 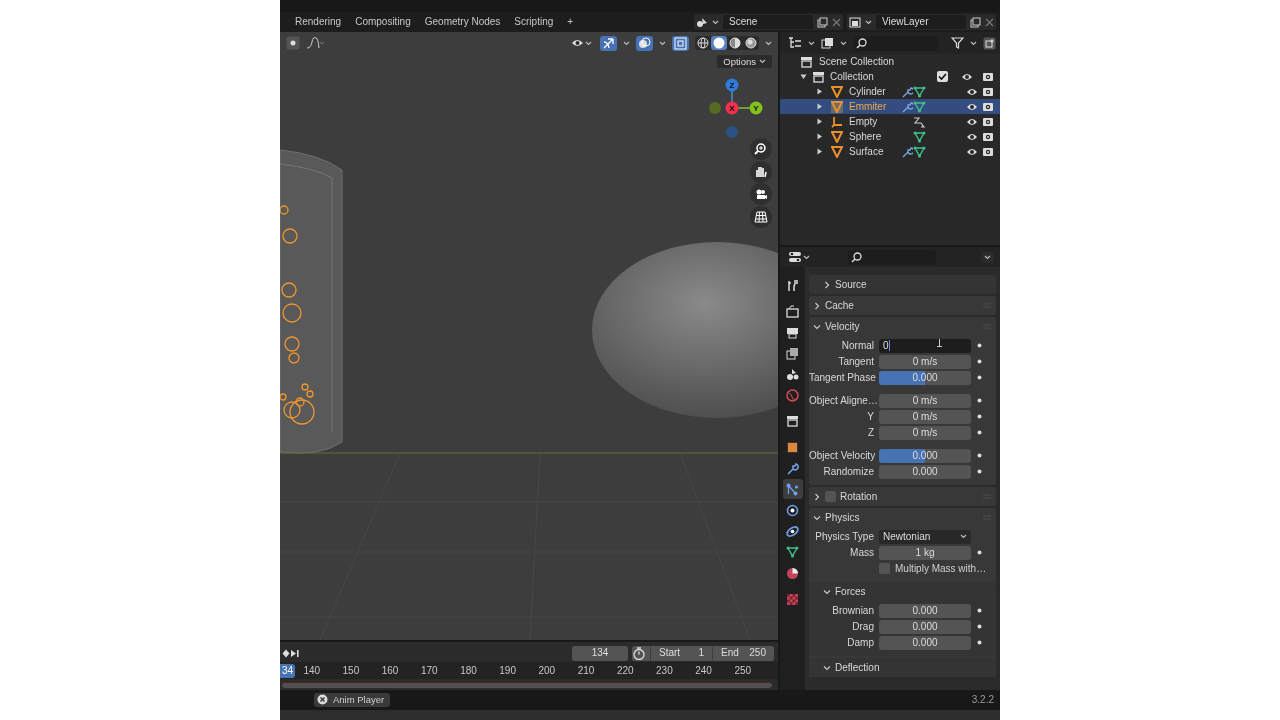 I want to click on workspace-tab: Geometry Nodes, so click(x=462, y=22).